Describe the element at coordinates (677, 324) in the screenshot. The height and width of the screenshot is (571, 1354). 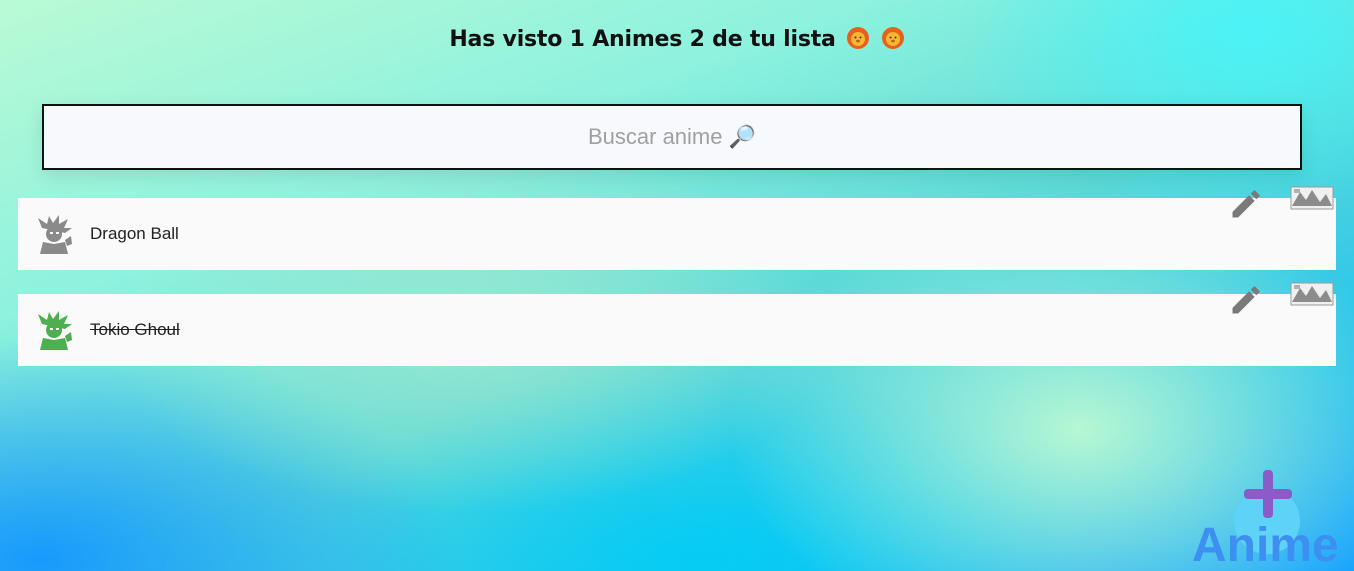
I see `list-item: Tokio Ghoul` at that location.